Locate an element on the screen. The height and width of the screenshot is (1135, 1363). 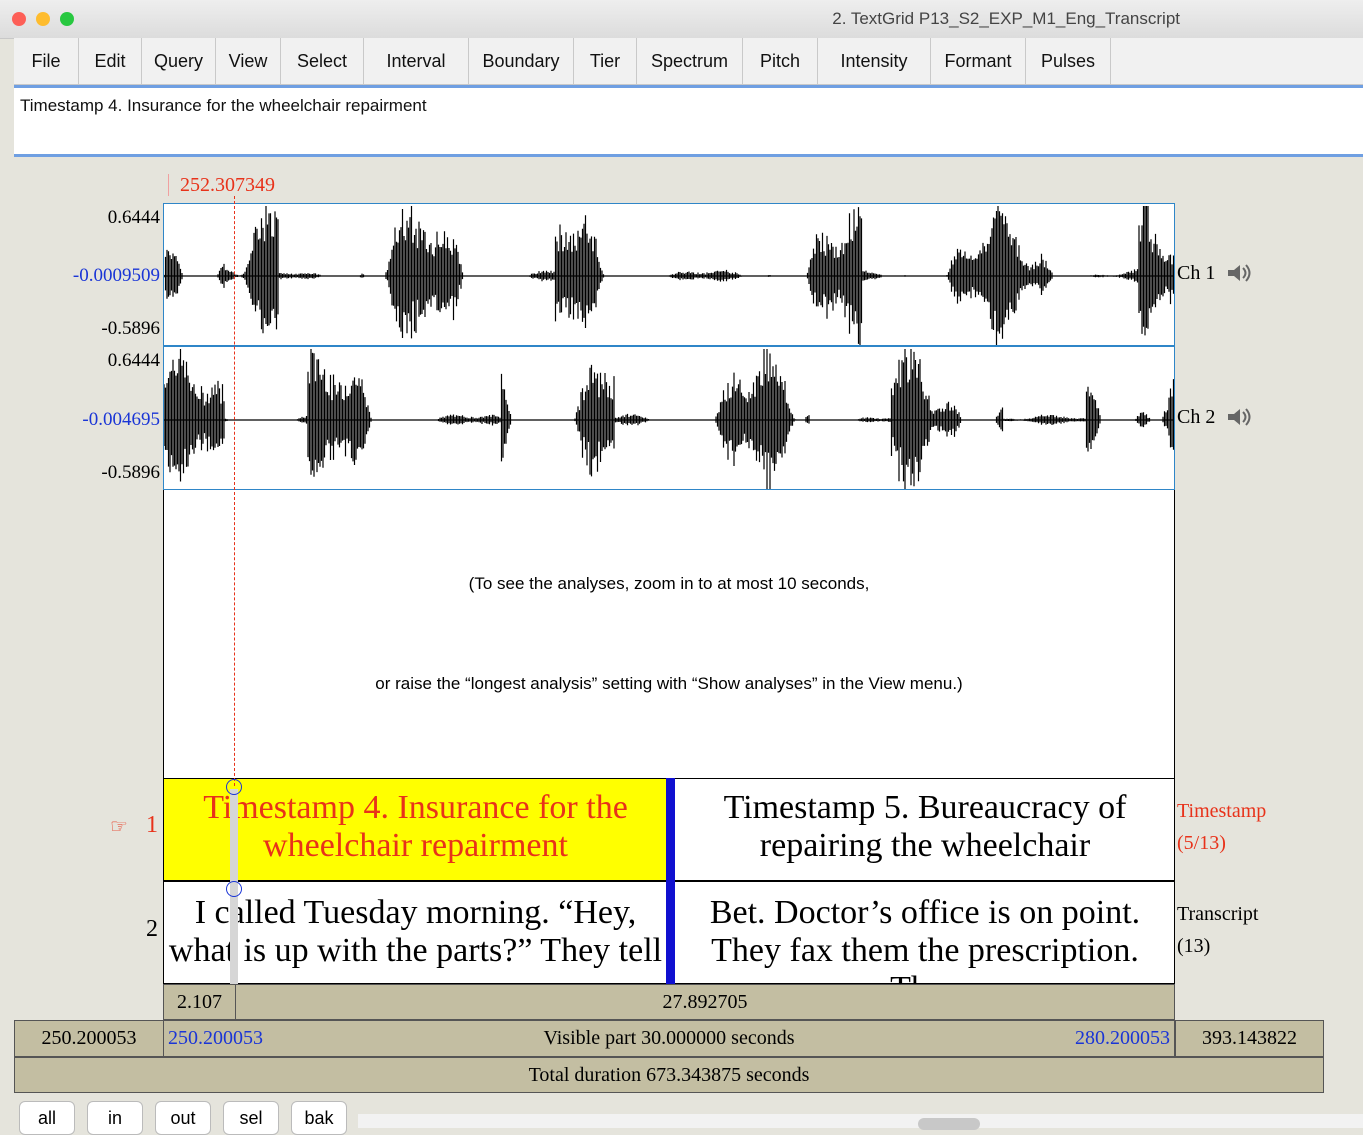
cursor-tick is located at coordinates (168, 185).